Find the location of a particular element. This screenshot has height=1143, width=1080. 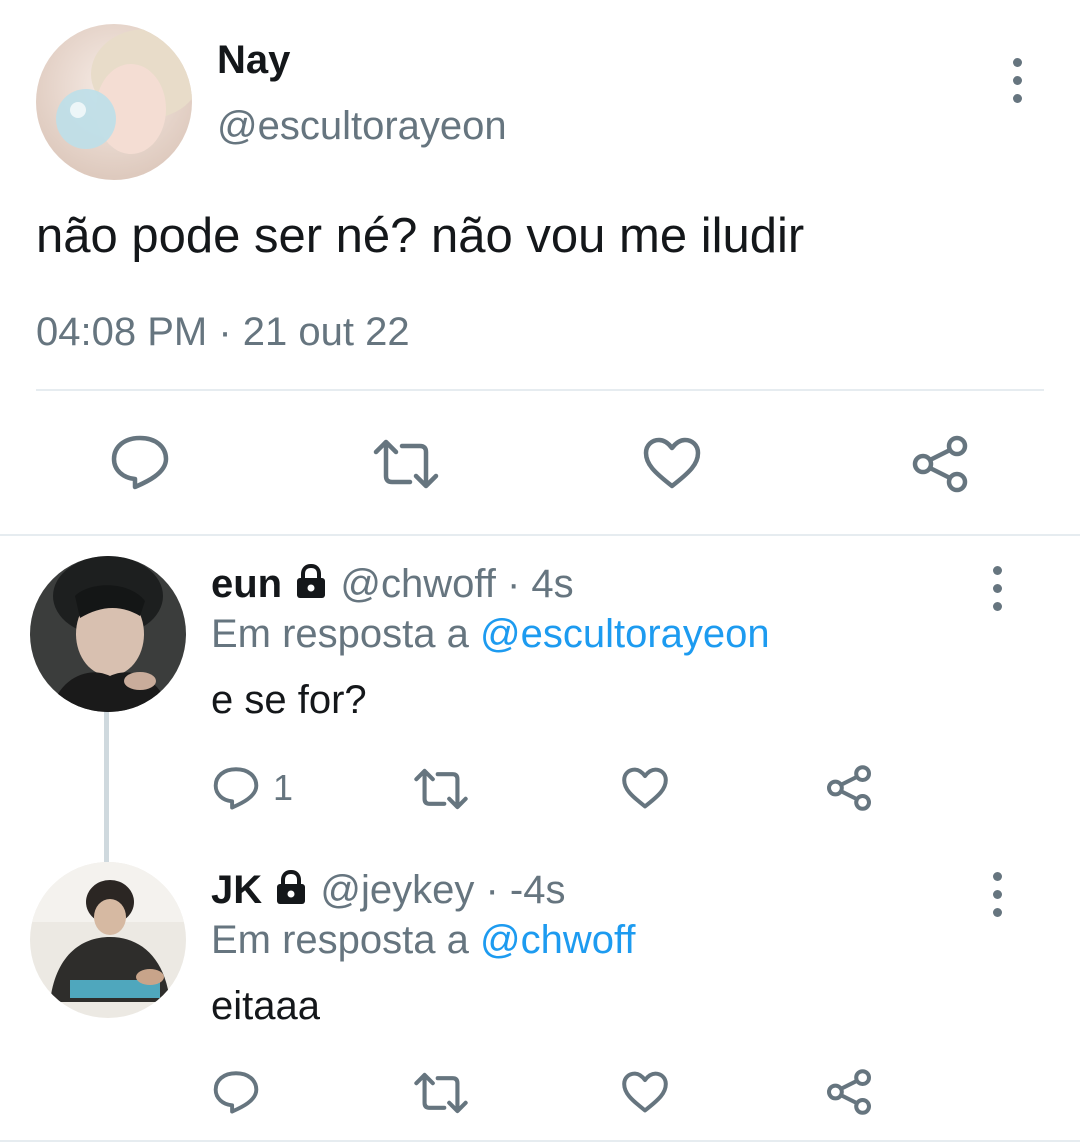

mention-link: @escultorayeon is located at coordinates (625, 634).